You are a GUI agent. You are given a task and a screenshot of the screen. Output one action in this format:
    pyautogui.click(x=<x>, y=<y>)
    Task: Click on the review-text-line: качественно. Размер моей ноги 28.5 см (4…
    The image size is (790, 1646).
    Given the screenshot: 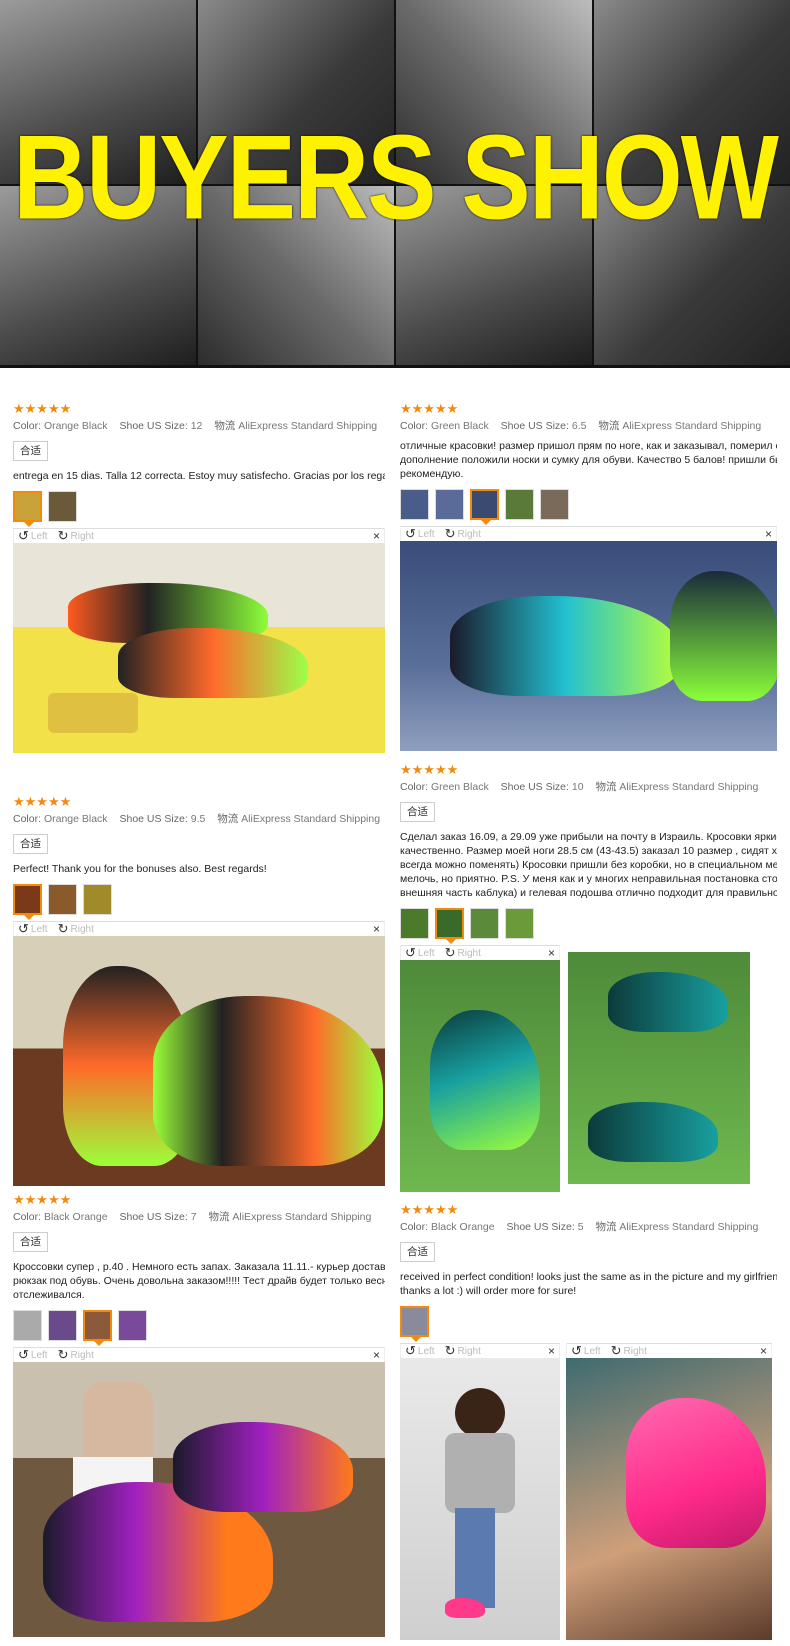 What is the action you would take?
    pyautogui.click(x=588, y=851)
    